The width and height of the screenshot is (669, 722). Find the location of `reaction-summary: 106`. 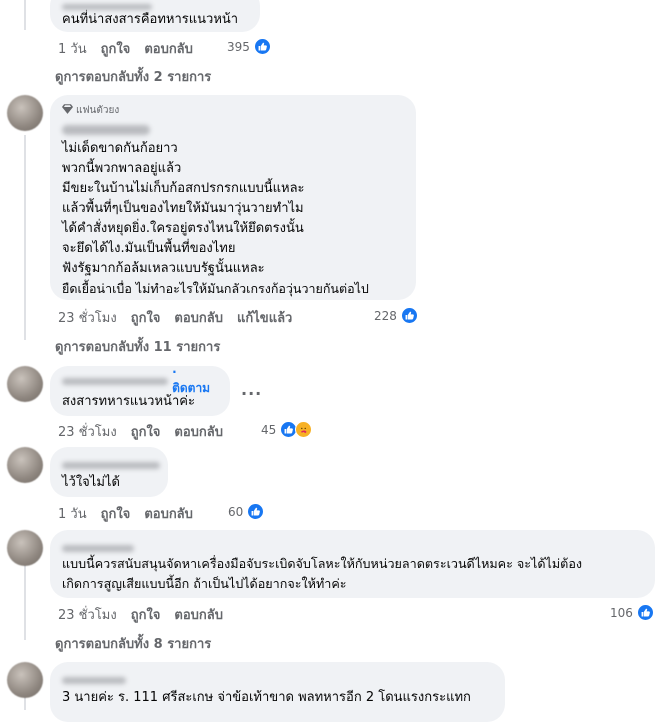

reaction-summary: 106 is located at coordinates (632, 612).